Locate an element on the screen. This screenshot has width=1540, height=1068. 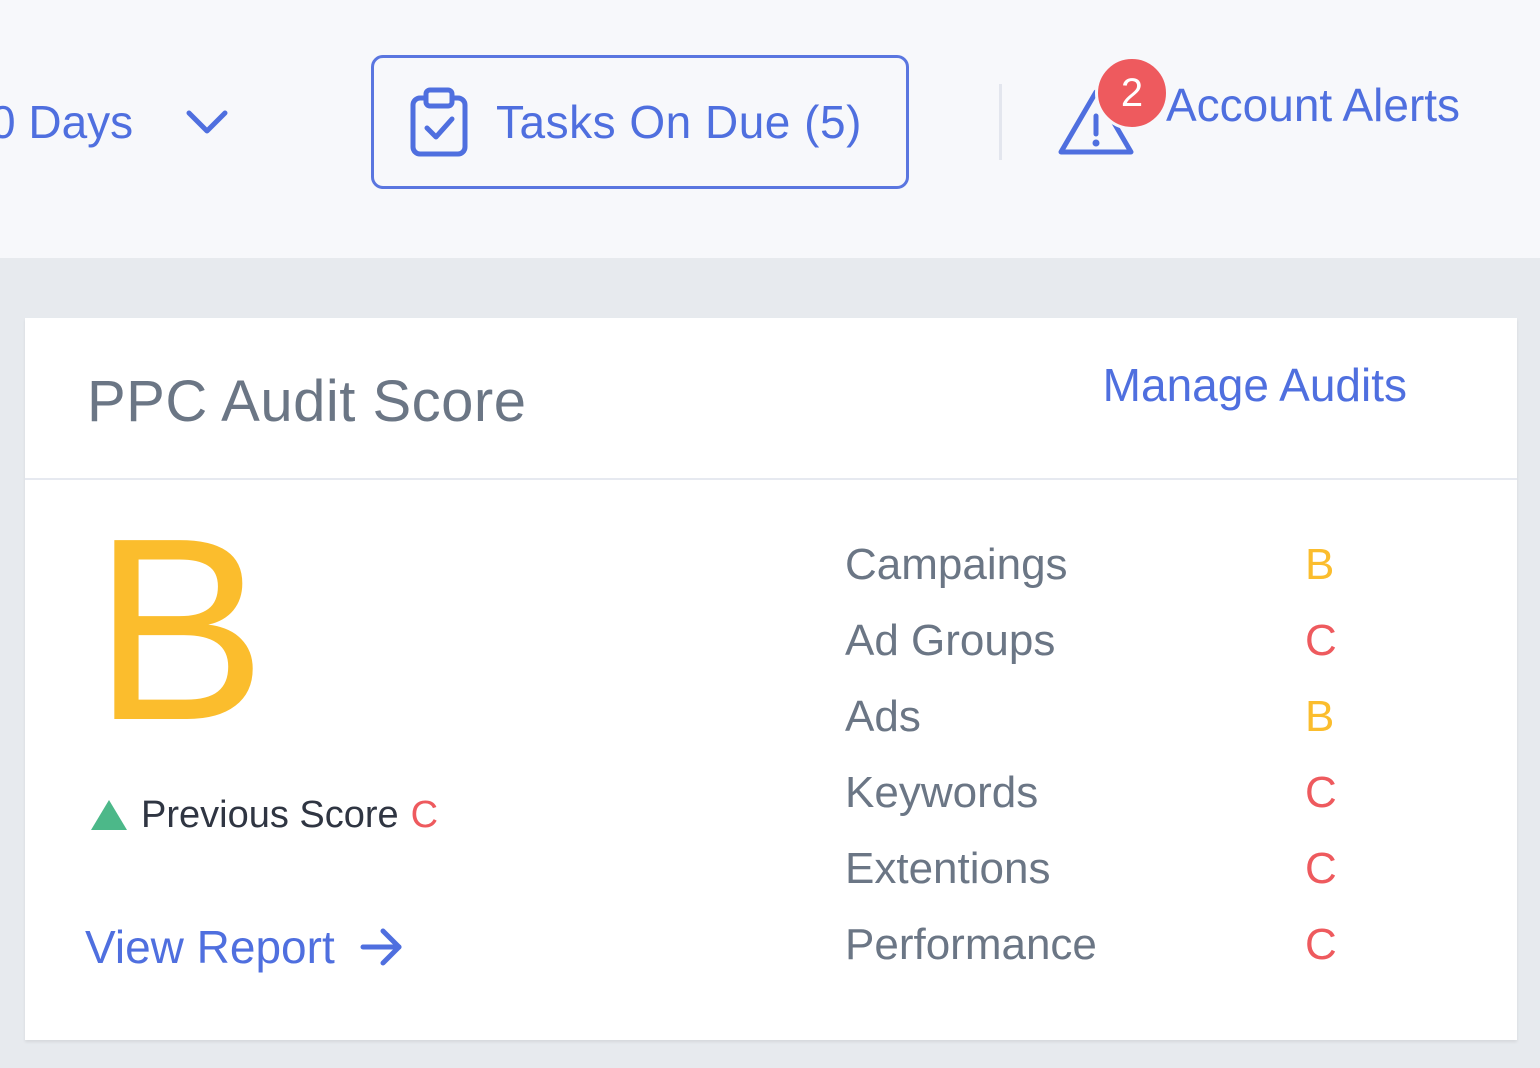
score-row: Keywords C is located at coordinates (1125, 806).